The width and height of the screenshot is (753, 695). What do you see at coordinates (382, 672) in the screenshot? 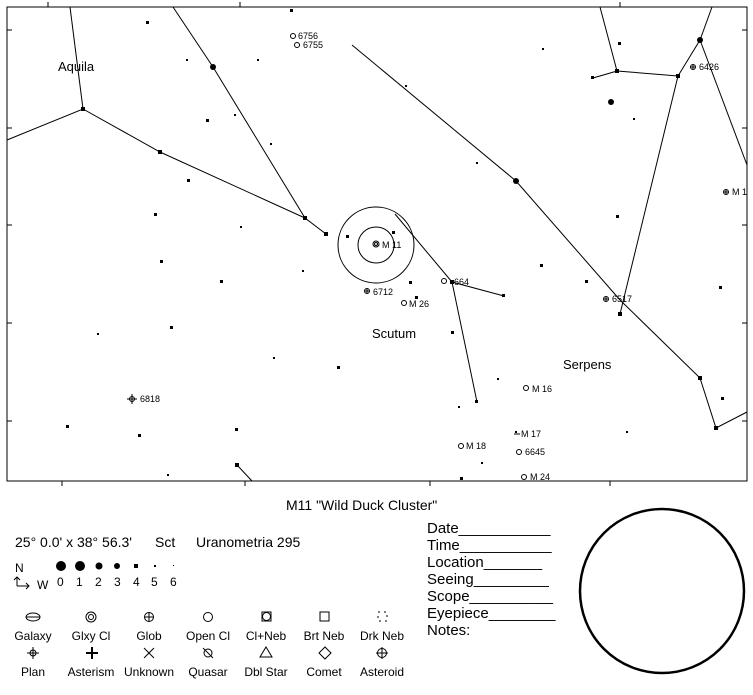
I see `legend-label: Asteroid` at bounding box center [382, 672].